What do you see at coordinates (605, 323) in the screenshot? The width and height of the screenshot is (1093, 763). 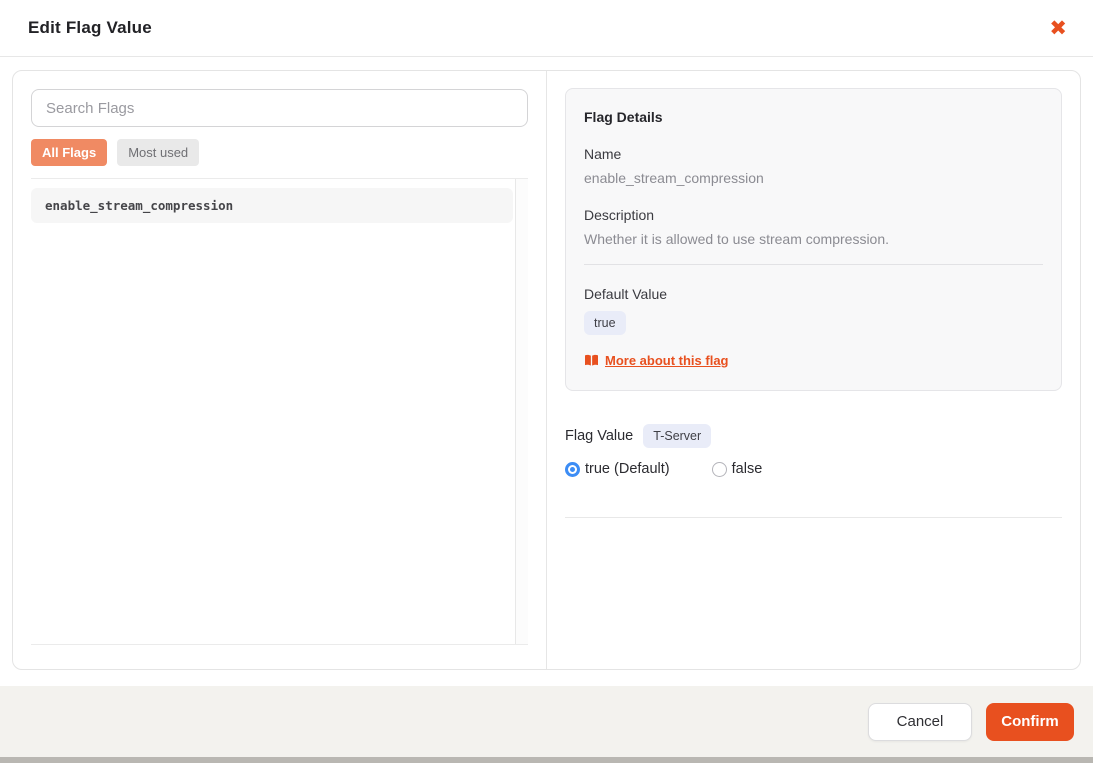 I see `default-value-badge: true` at bounding box center [605, 323].